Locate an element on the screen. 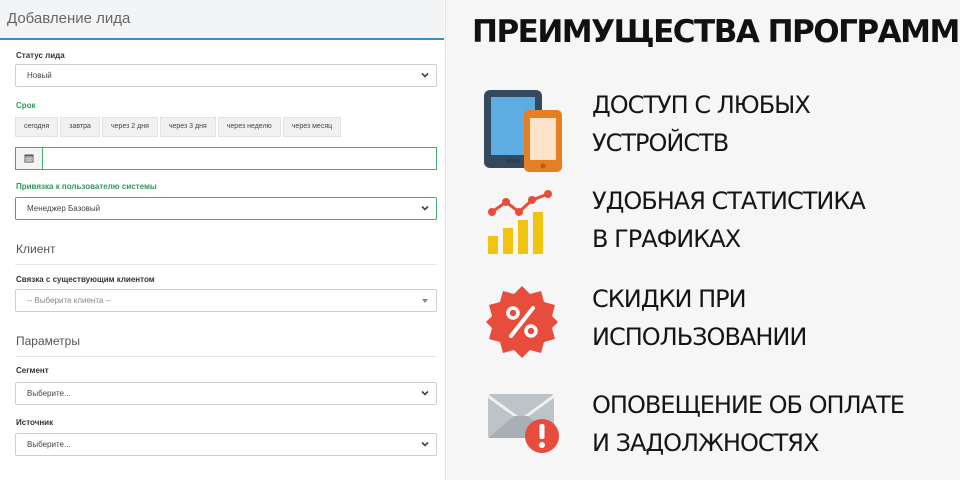  form-header: Добавление лида is located at coordinates (222, 20).